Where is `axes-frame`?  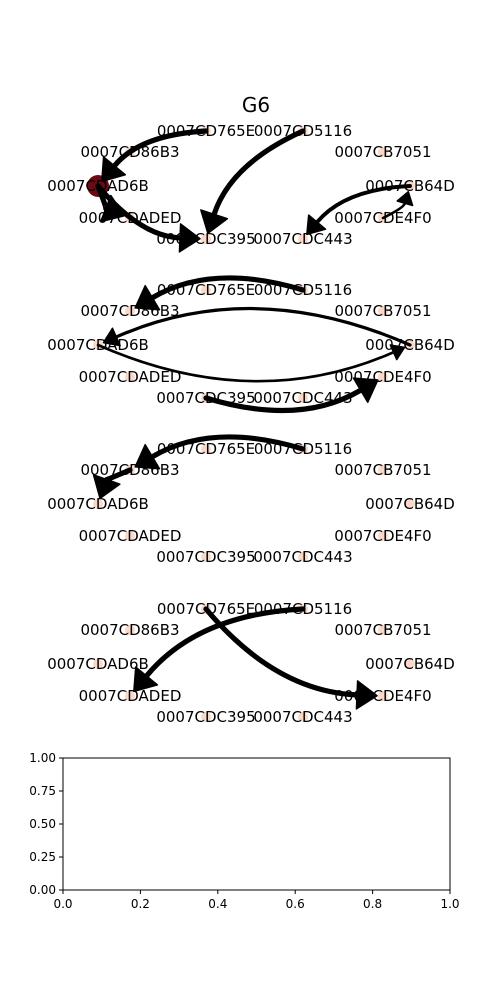
axes-frame is located at coordinates (256, 824).